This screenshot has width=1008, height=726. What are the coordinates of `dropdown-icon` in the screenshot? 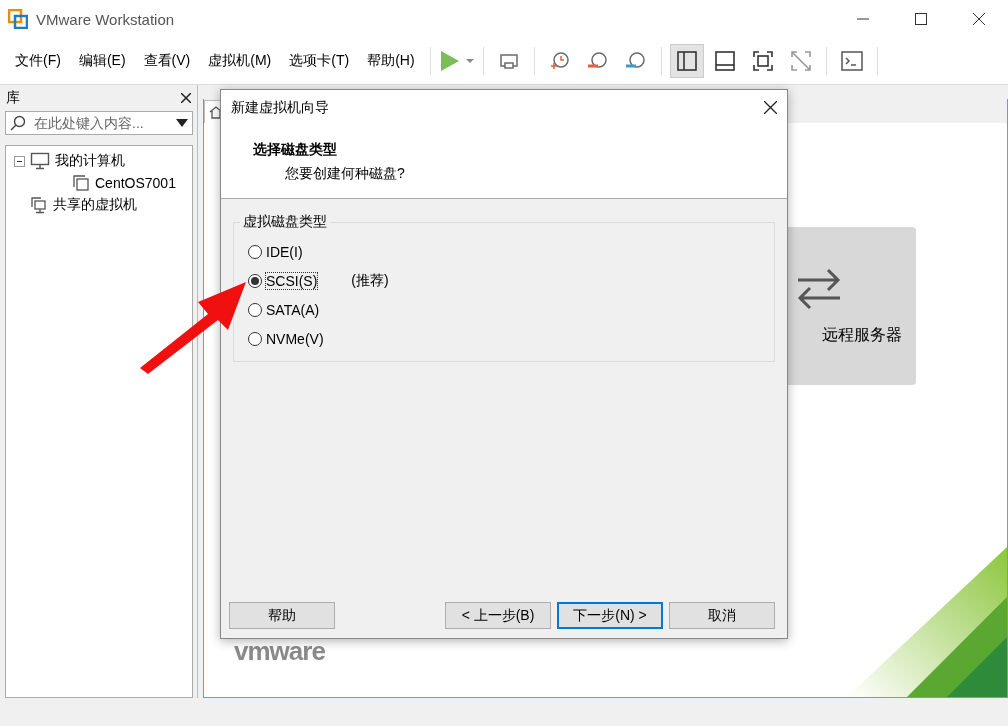 It's located at (182, 123).